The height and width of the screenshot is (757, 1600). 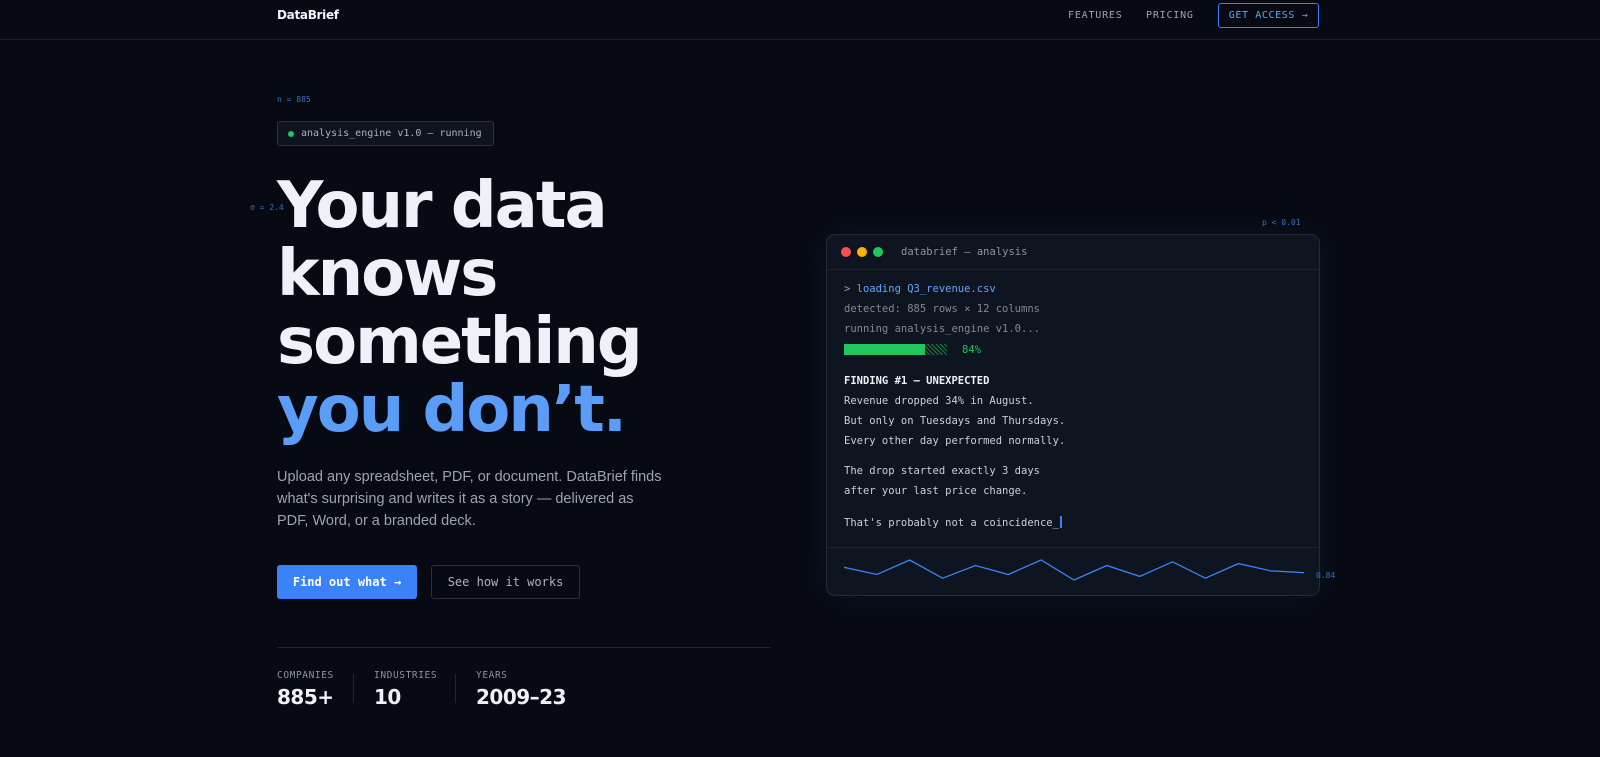 I want to click on conclusion-line: That's probably not a coincidence_, so click(x=953, y=522).